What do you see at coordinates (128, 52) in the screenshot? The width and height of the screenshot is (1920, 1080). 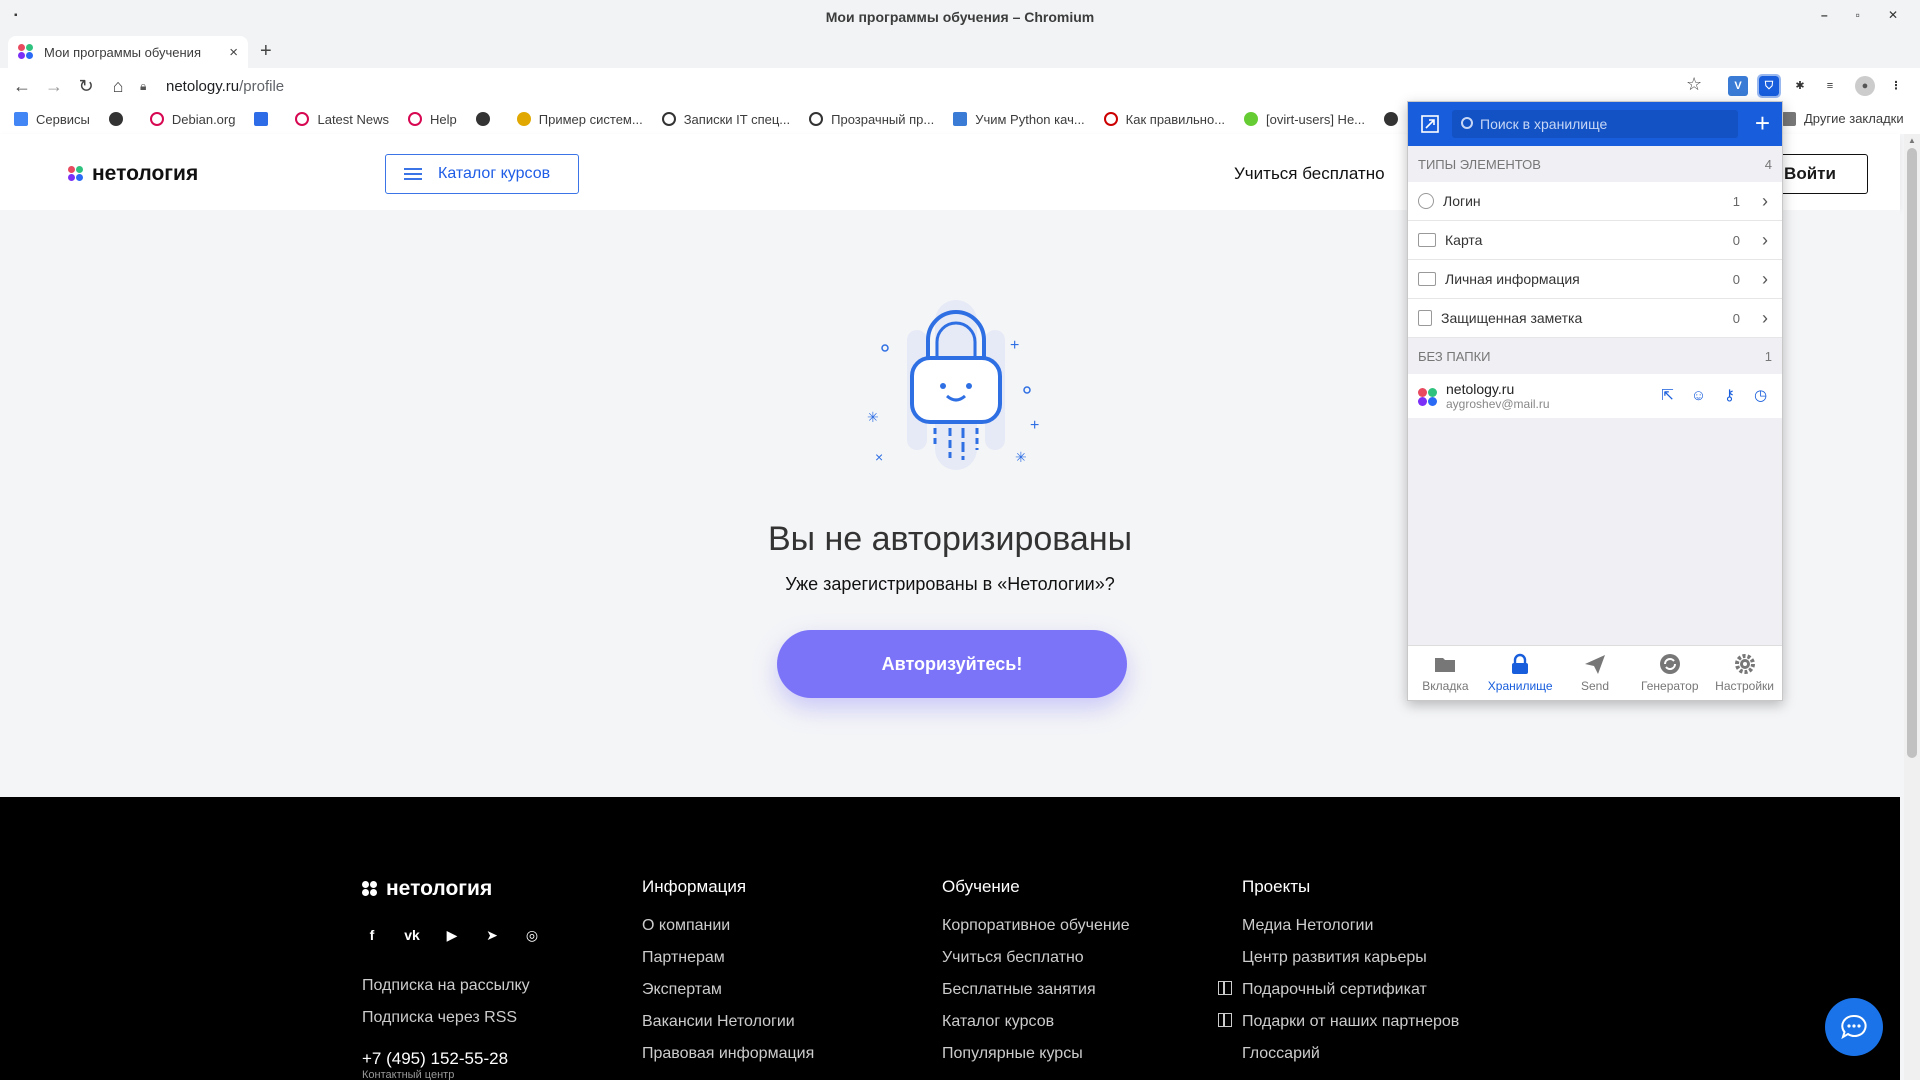 I see `browser-tab: Мои программы обучения ×` at bounding box center [128, 52].